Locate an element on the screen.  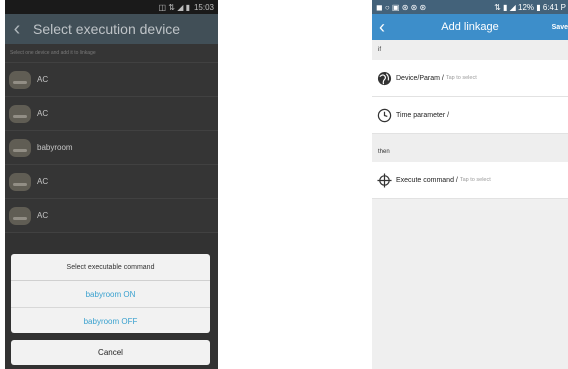
then-section-label: then is located at coordinates (470, 152).